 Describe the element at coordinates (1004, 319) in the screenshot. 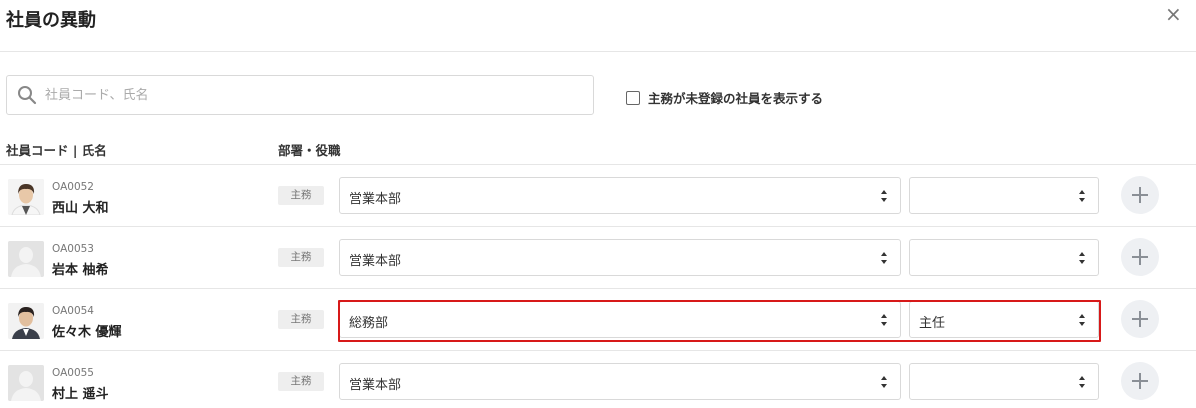

I see `role-select: 主任` at that location.